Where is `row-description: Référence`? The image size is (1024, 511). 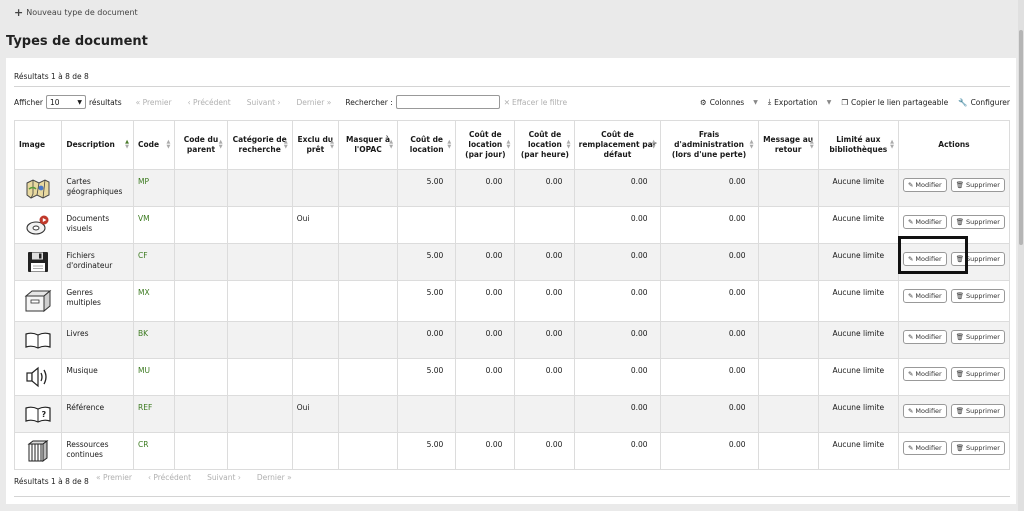
row-description: Référence is located at coordinates (98, 414).